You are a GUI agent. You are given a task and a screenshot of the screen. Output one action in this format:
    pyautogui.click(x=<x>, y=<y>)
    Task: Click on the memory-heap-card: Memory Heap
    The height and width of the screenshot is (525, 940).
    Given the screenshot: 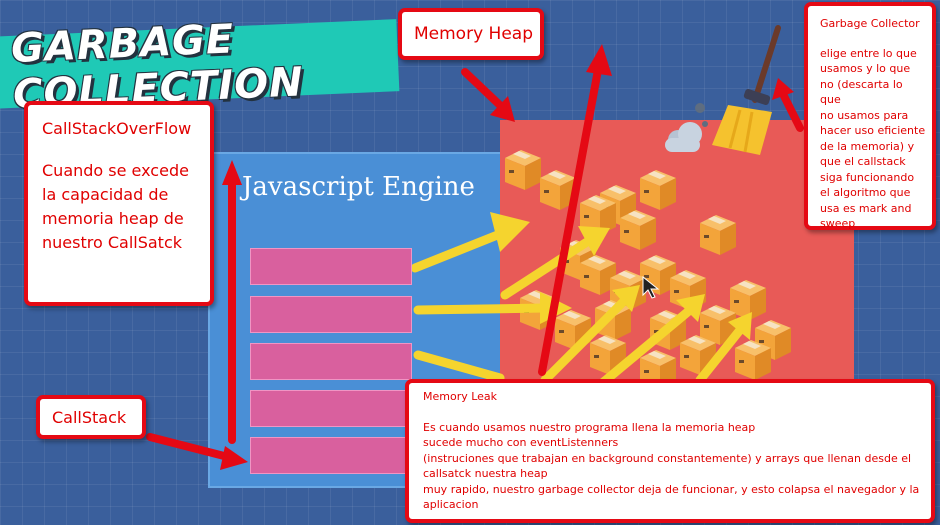 What is the action you would take?
    pyautogui.click(x=471, y=34)
    